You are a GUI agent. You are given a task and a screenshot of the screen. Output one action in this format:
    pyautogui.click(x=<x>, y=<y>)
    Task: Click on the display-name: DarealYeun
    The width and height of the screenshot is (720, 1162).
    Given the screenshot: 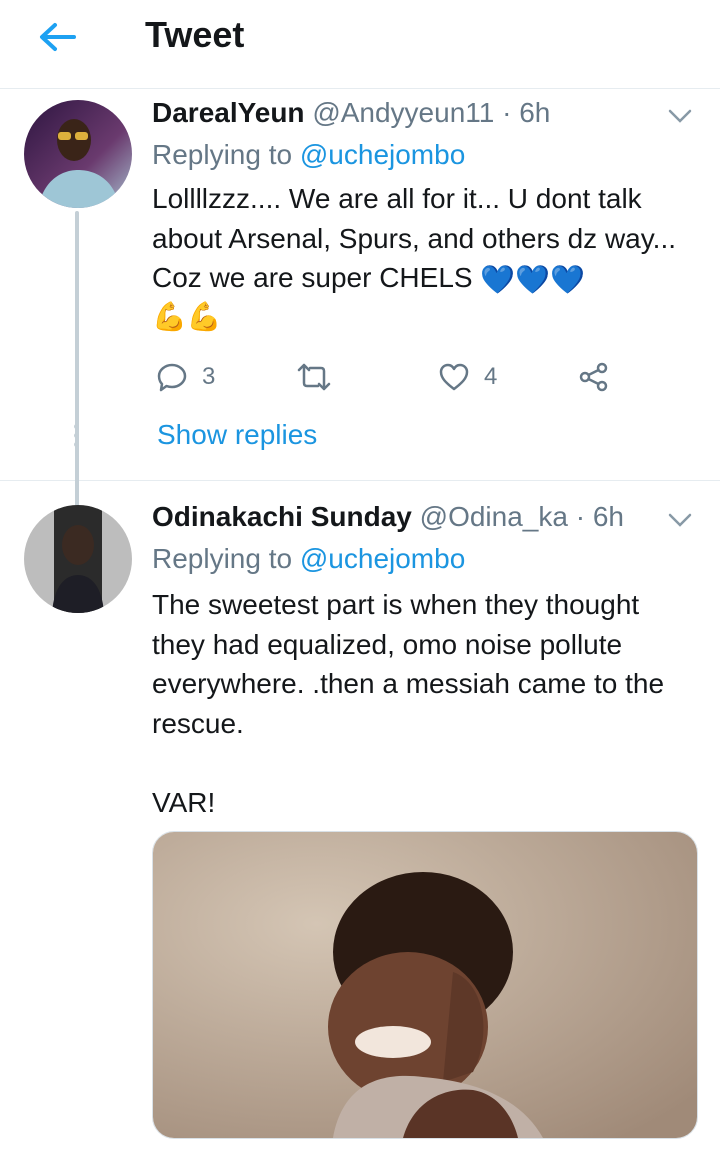 What is the action you would take?
    pyautogui.click(x=228, y=112)
    